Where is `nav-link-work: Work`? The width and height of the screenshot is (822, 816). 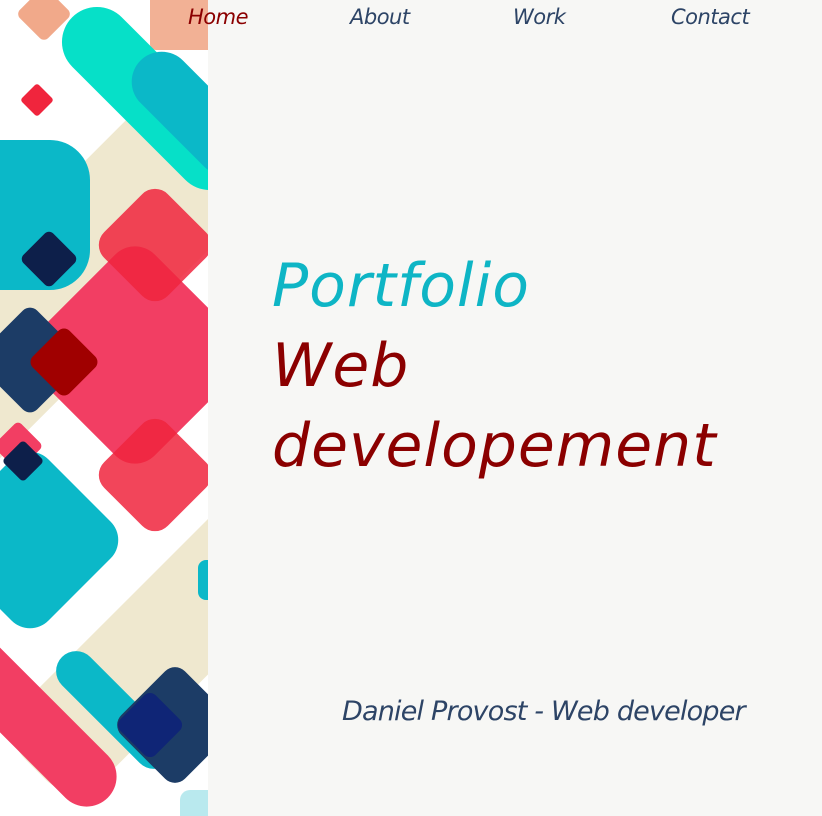
nav-link-work: Work is located at coordinates (539, 17).